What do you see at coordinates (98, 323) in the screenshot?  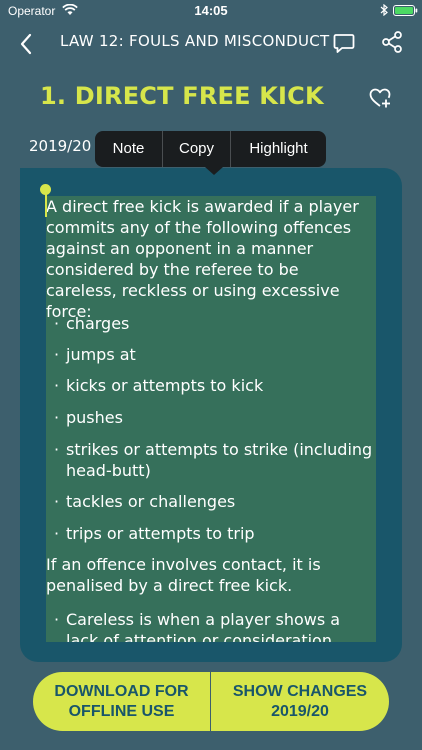 I see `list-item-text: charges` at bounding box center [98, 323].